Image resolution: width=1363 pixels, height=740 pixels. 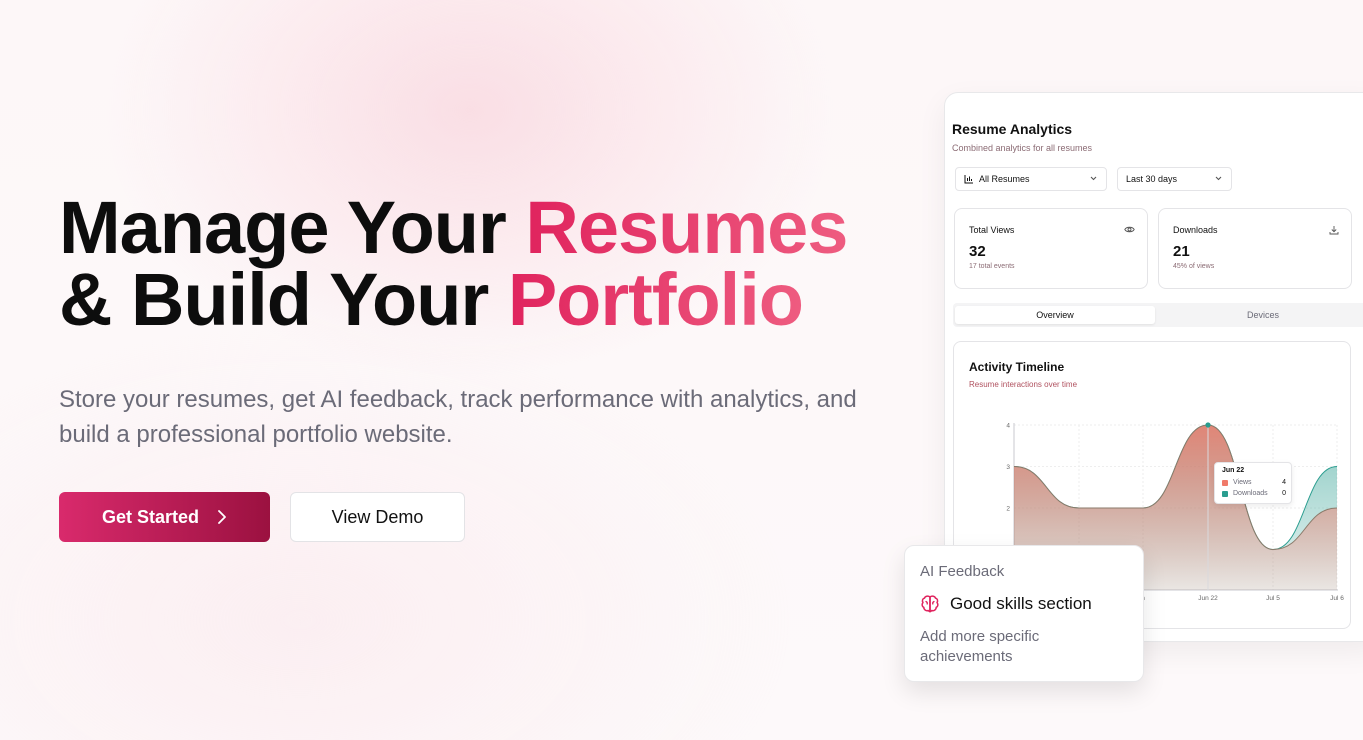 I want to click on analytics-title: Resume Analytics, so click(x=1012, y=129).